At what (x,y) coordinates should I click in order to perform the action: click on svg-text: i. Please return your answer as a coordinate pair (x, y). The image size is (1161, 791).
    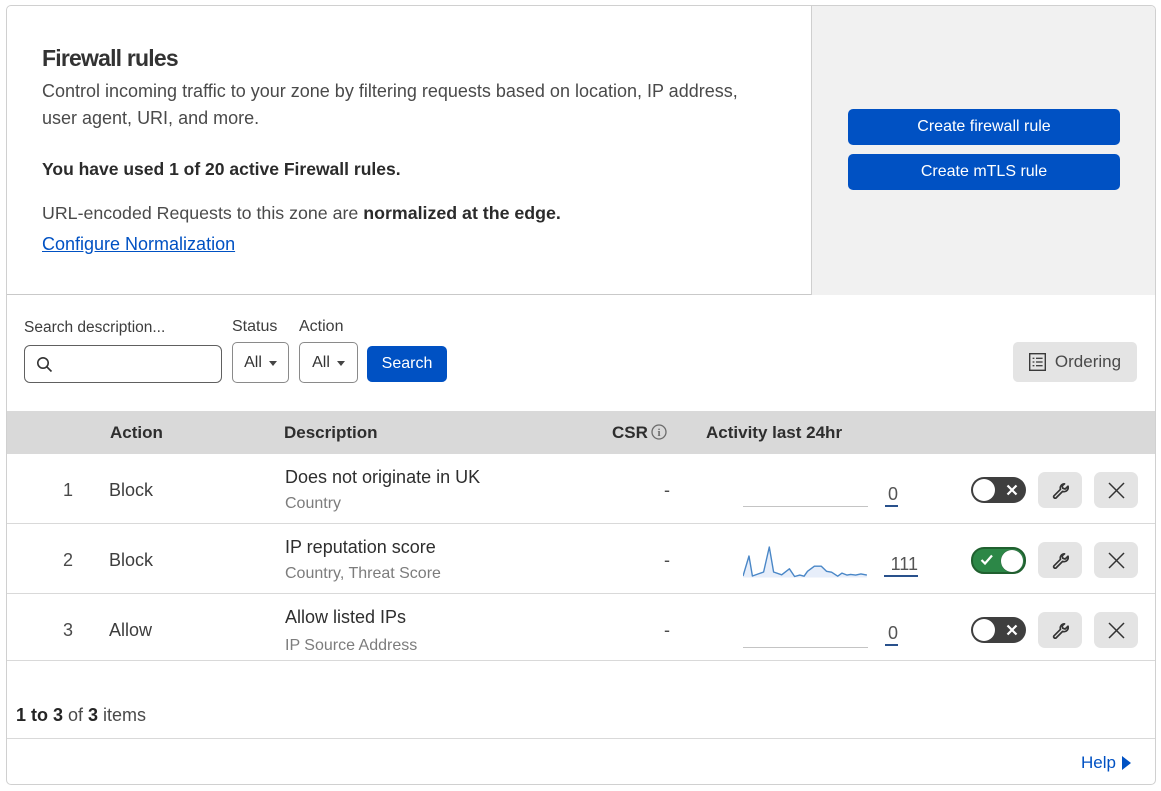
    Looking at the image, I should click on (658, 433).